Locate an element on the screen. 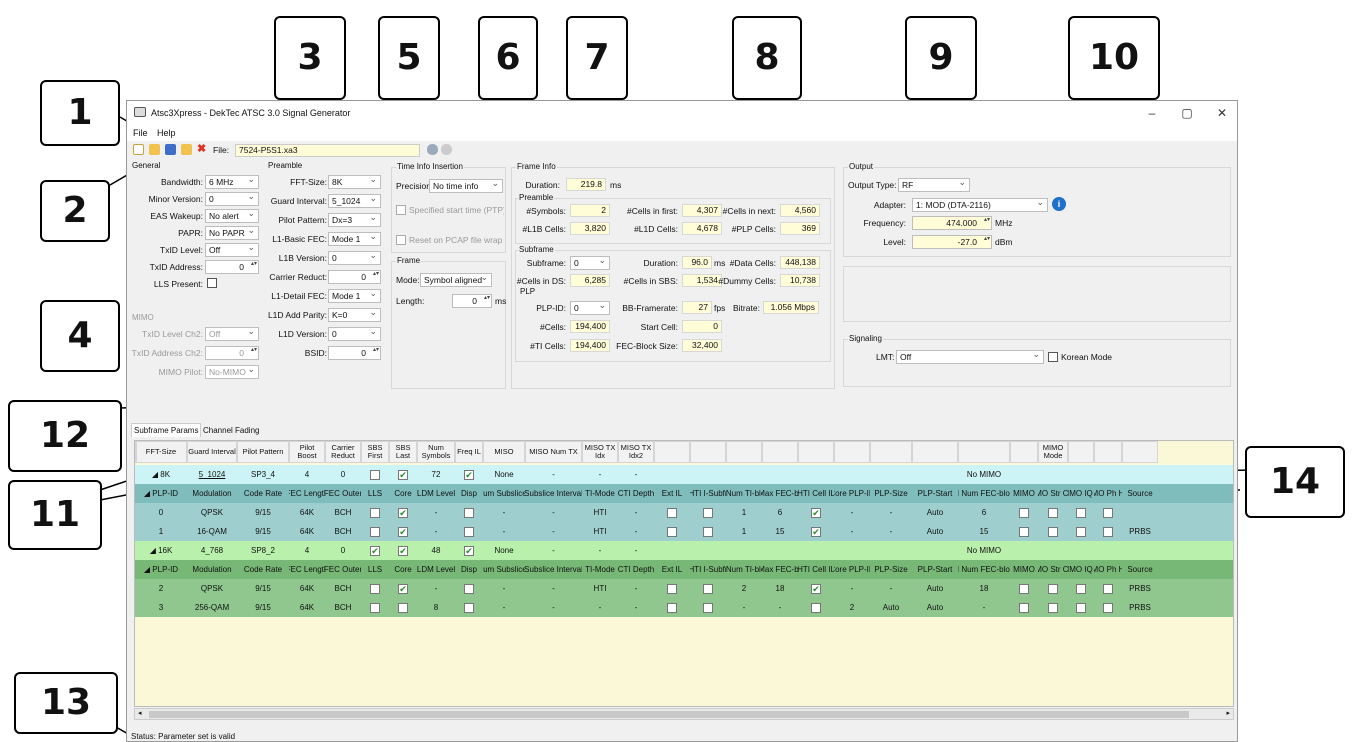 The width and height of the screenshot is (1353, 742). minor-version-select: 0 is located at coordinates (232, 199).